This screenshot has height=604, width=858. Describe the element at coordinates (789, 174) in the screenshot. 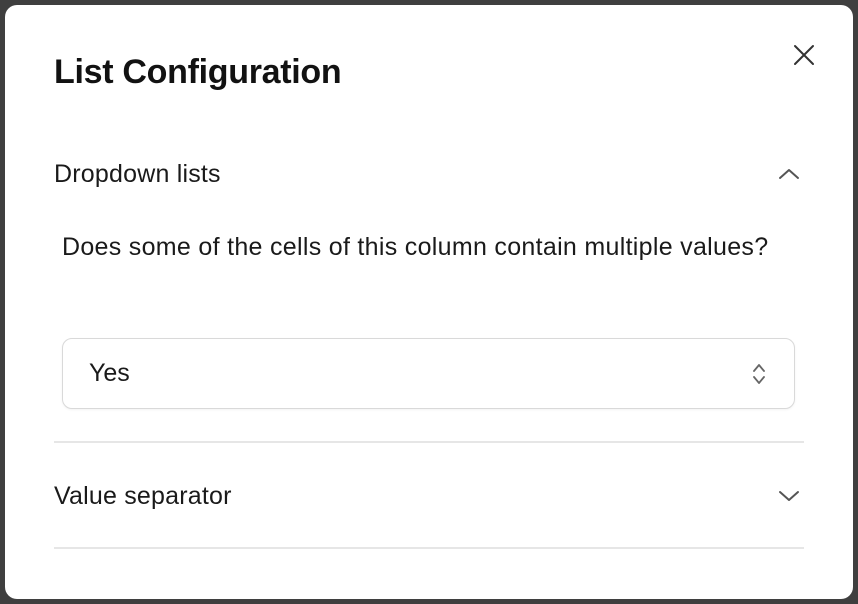

I see `chevron-up-icon` at that location.